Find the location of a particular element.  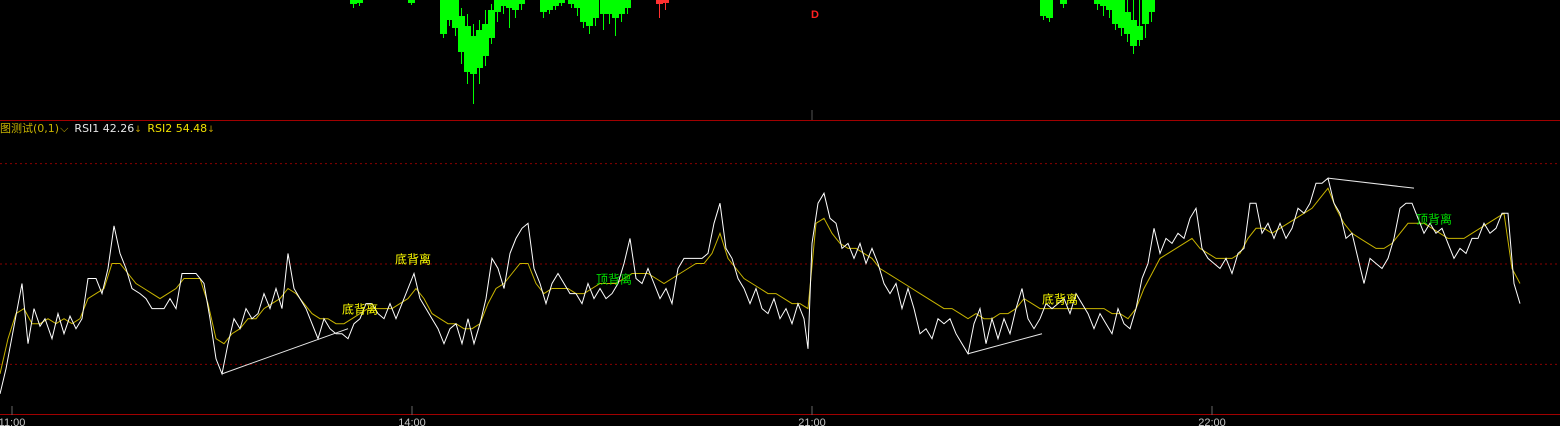

indicator-name: 图测试(0,1) is located at coordinates (29, 128).